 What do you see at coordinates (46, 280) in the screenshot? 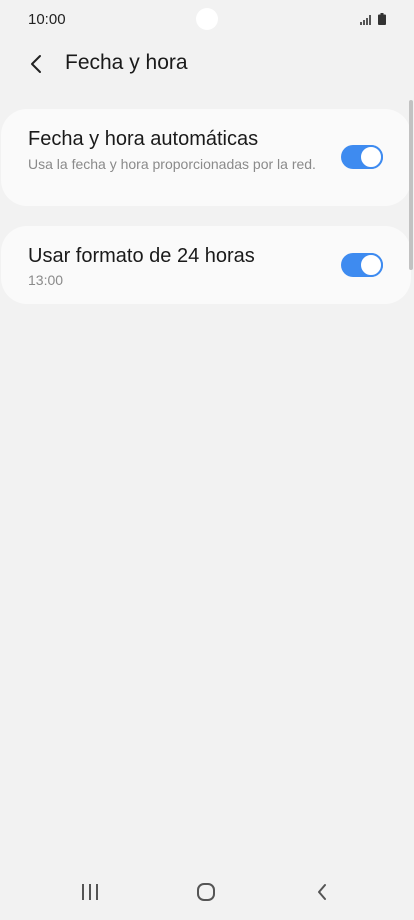
I see `setting-subtitle: 13:00` at bounding box center [46, 280].